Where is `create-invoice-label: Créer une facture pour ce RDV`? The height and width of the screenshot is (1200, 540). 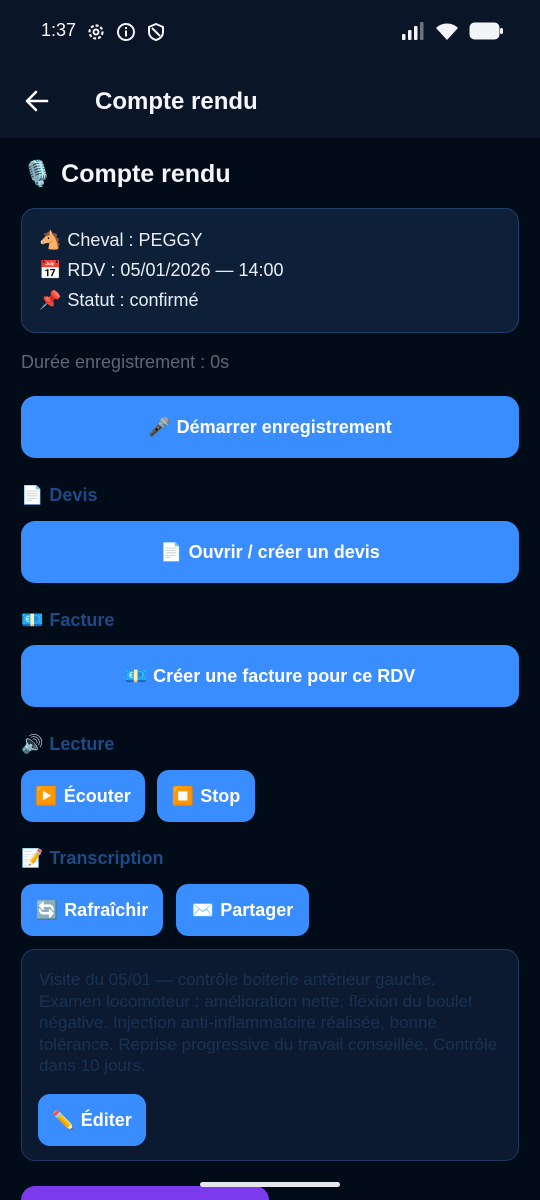 create-invoice-label: Créer une facture pour ce RDV is located at coordinates (284, 675).